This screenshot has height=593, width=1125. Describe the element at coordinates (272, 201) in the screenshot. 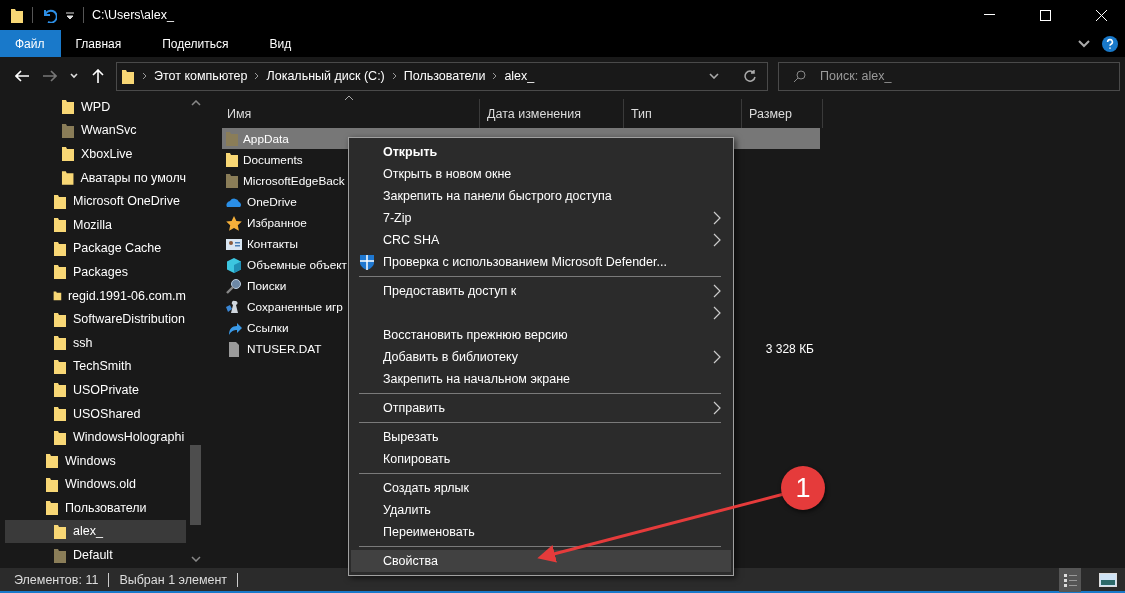

I see `file-name: OneDrive` at that location.